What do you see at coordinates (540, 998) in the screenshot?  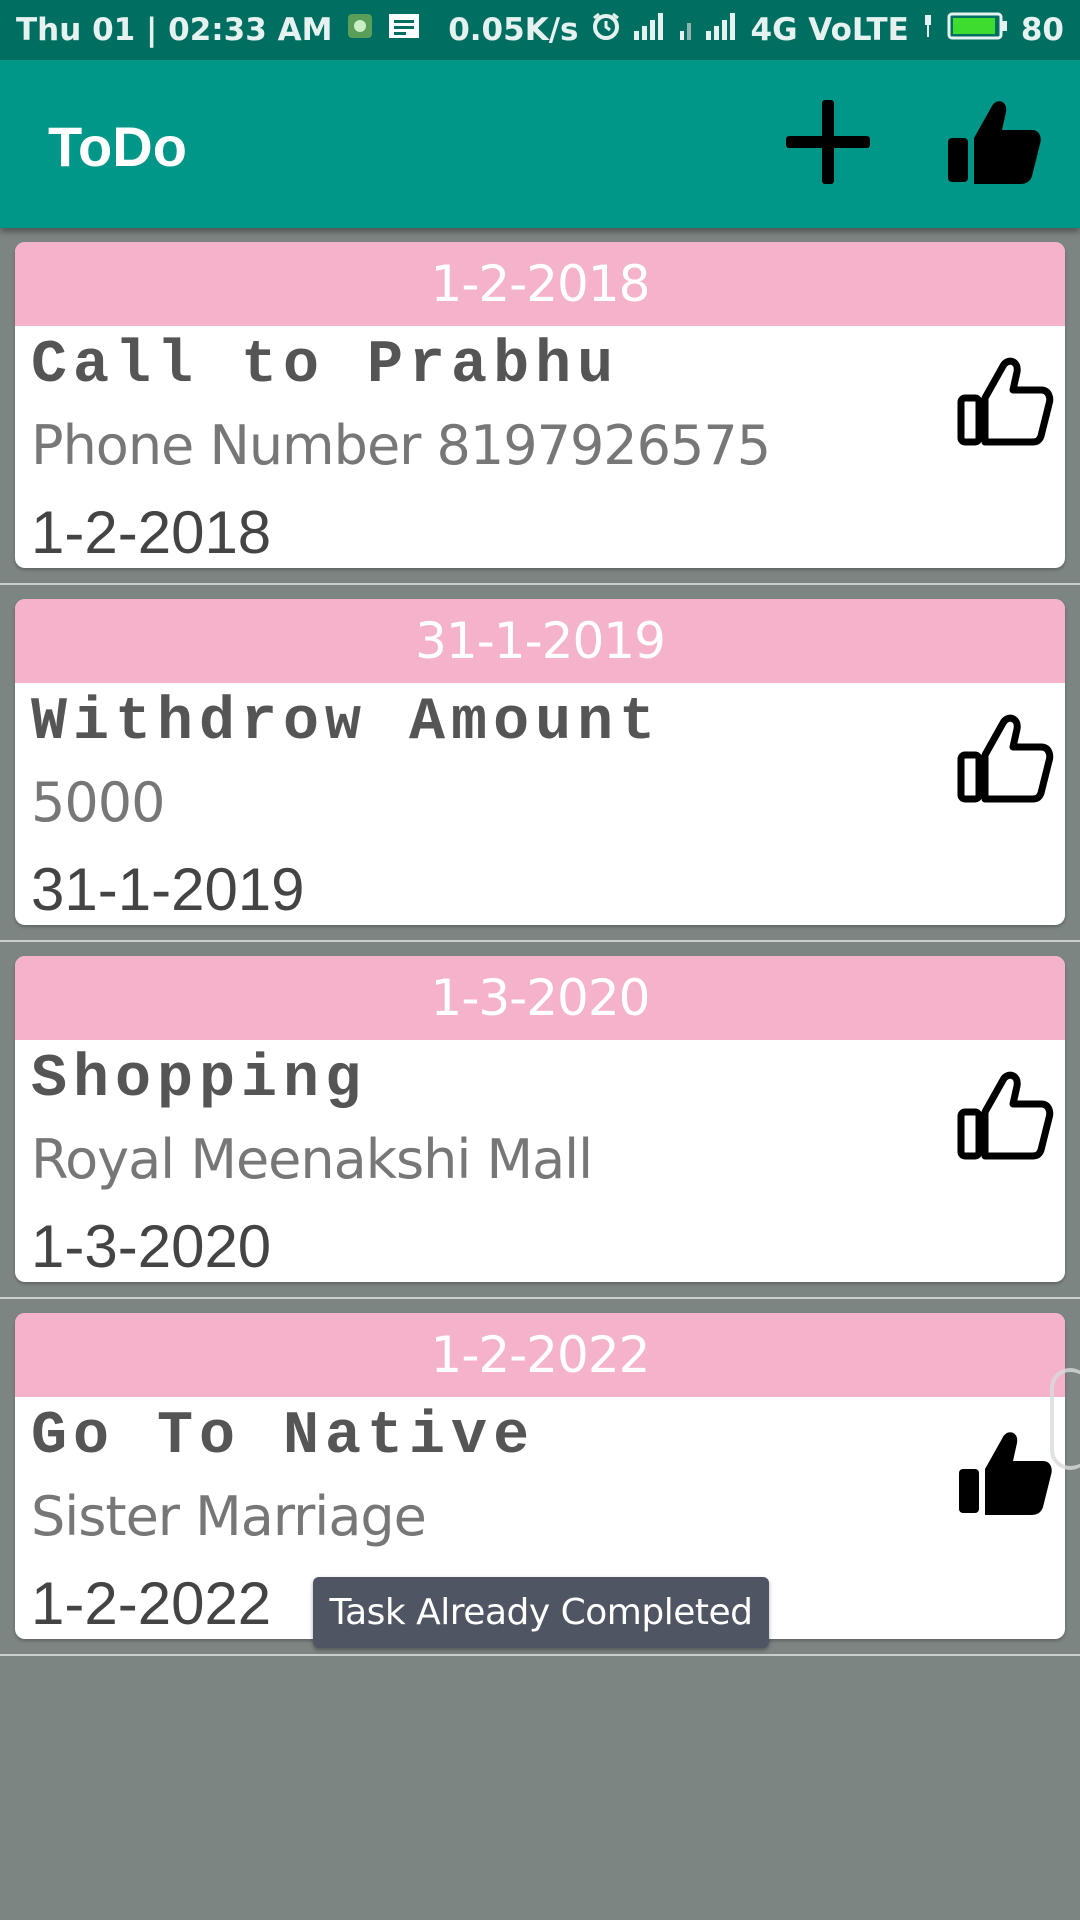 I see `task-header-date: 1-3-2020` at bounding box center [540, 998].